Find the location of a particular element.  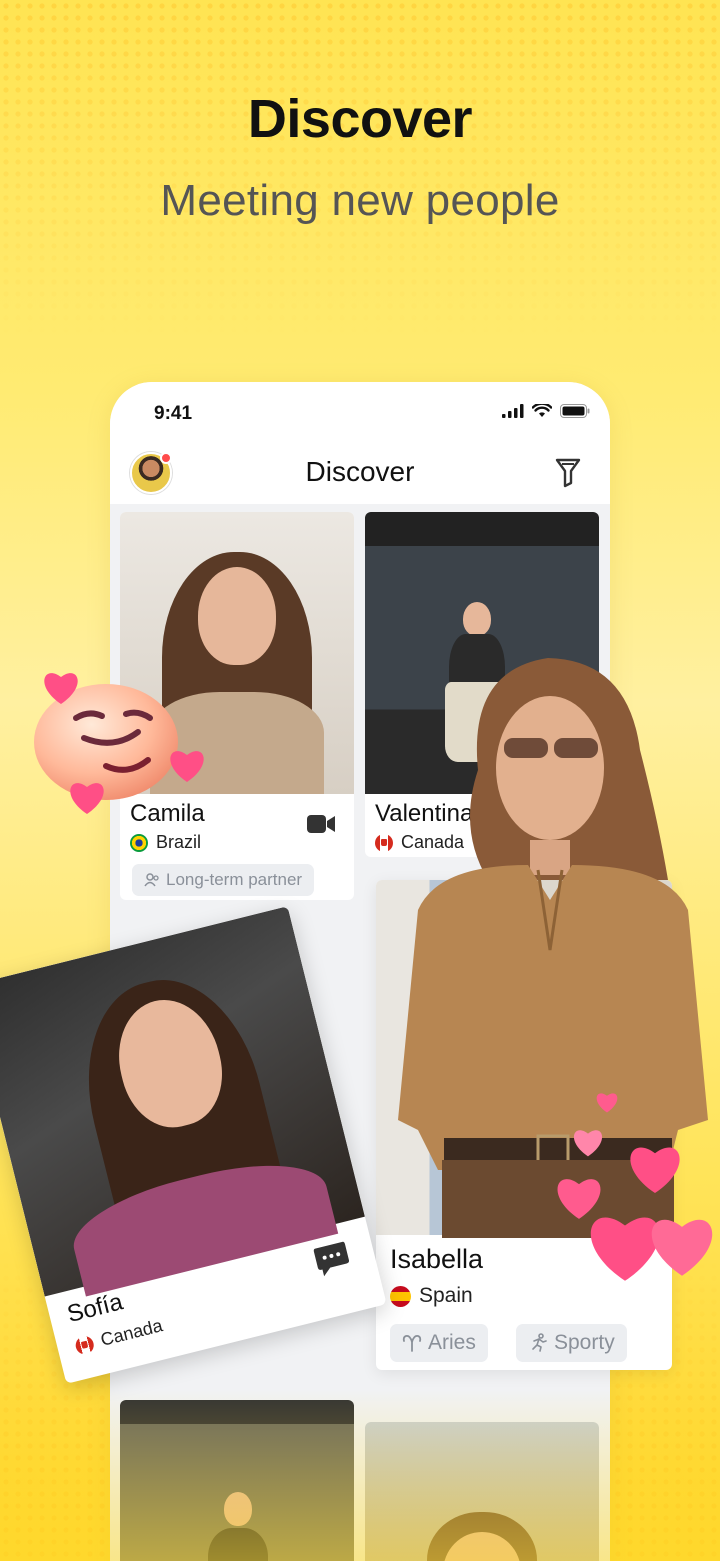

battery-icon is located at coordinates (575, 411).